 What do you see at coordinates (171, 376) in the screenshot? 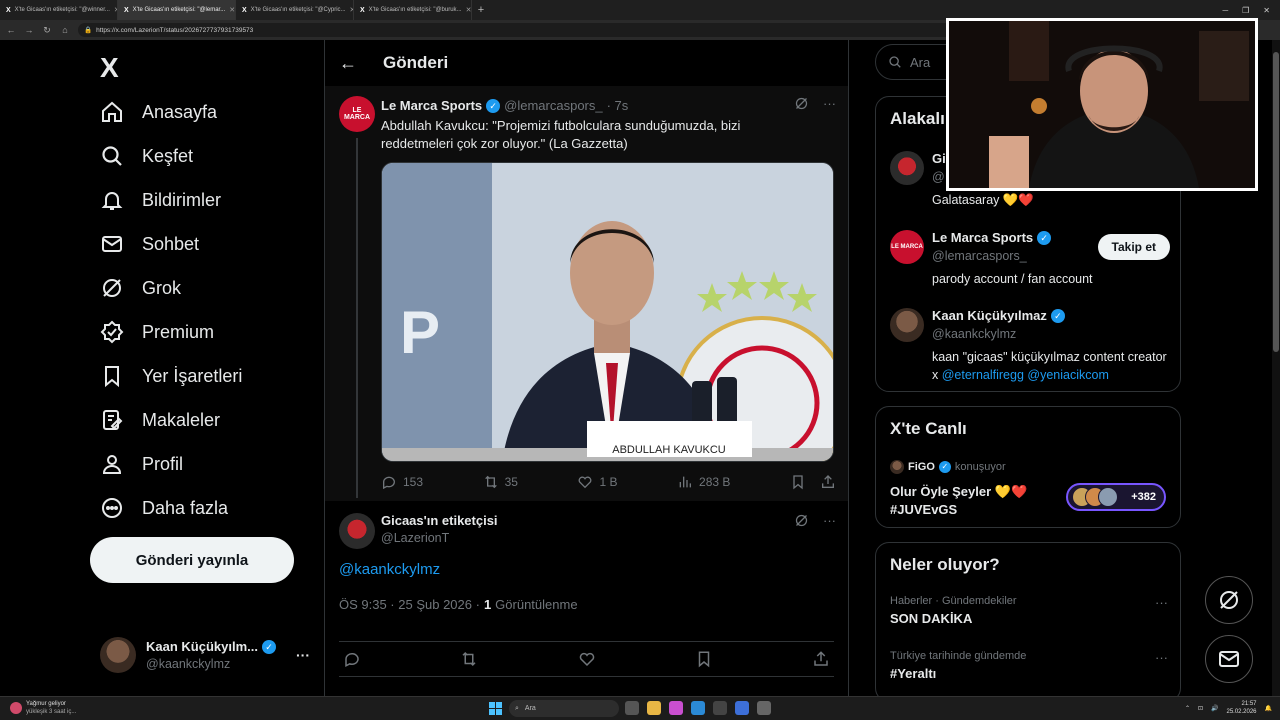
I see `sidebar-item-bookmarks: Yer İşaretleri` at bounding box center [171, 376].